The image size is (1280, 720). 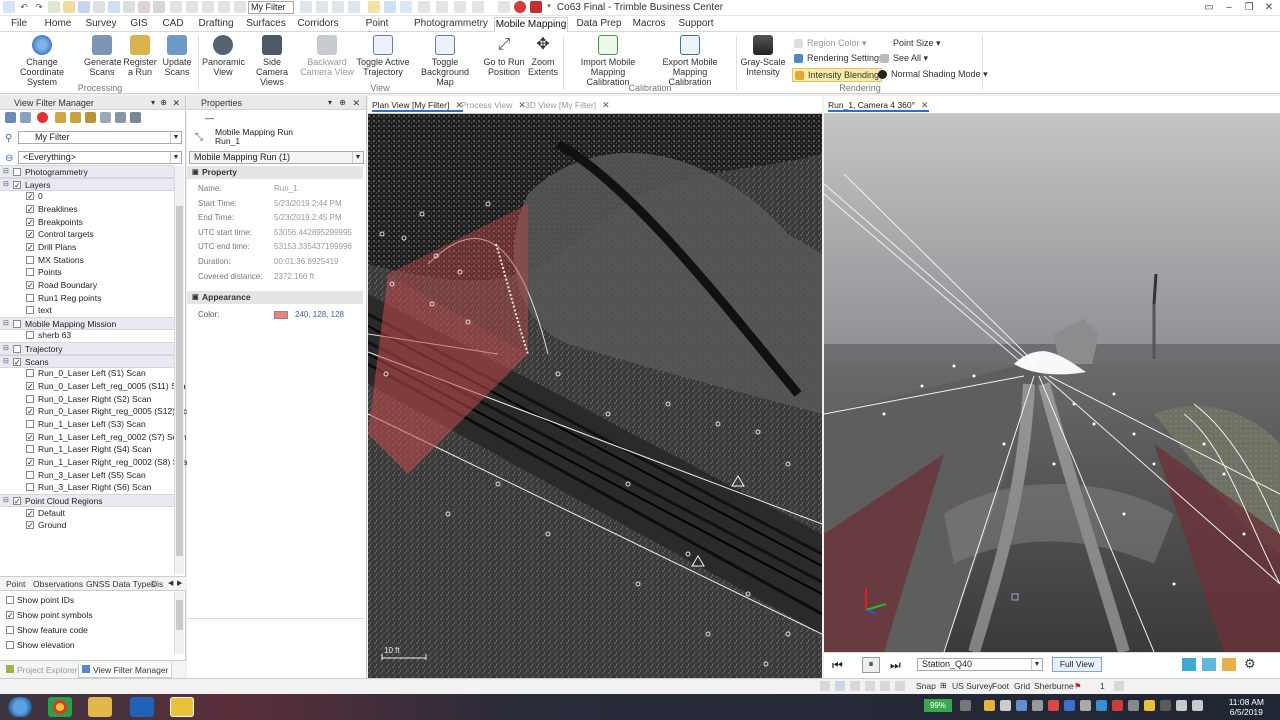 I want to click on tree-item: text, so click(x=87, y=310).